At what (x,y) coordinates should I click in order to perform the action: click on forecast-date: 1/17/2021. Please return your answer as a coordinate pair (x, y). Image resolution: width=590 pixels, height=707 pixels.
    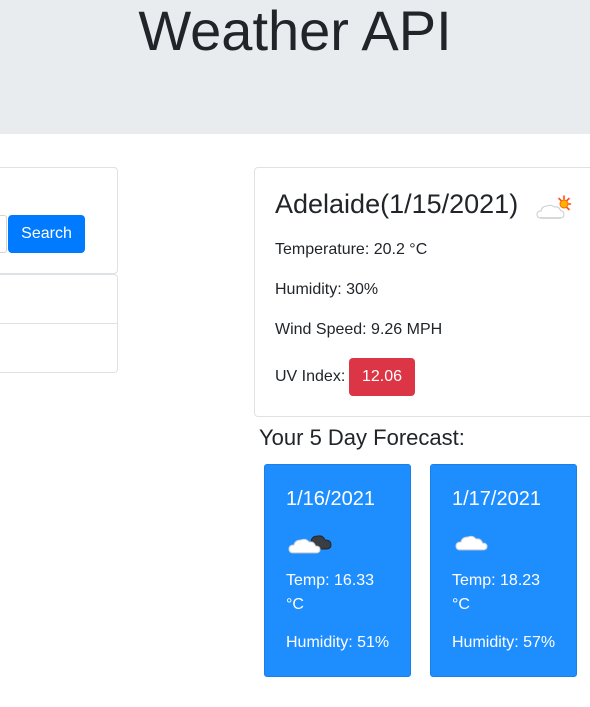
    Looking at the image, I should click on (496, 499).